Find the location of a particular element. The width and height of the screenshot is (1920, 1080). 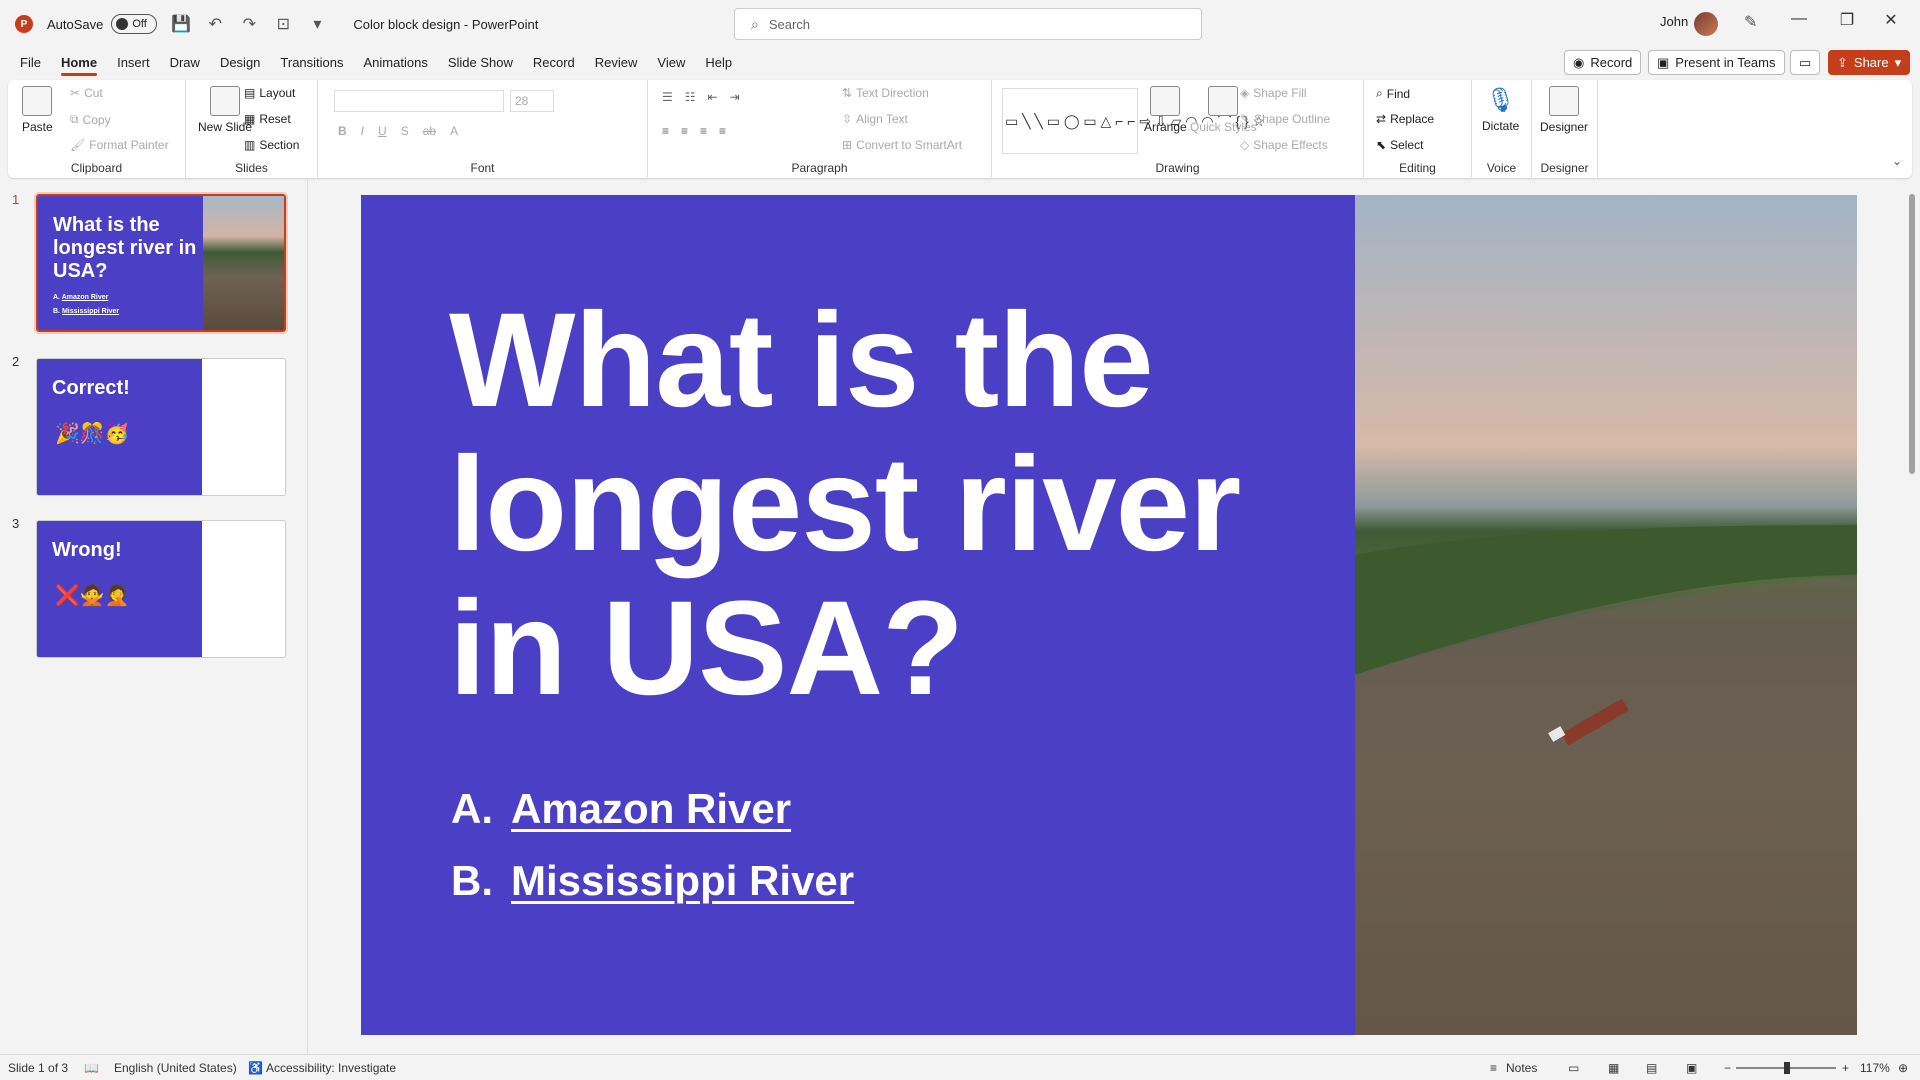

section-button: ▥ Section is located at coordinates (271, 145).